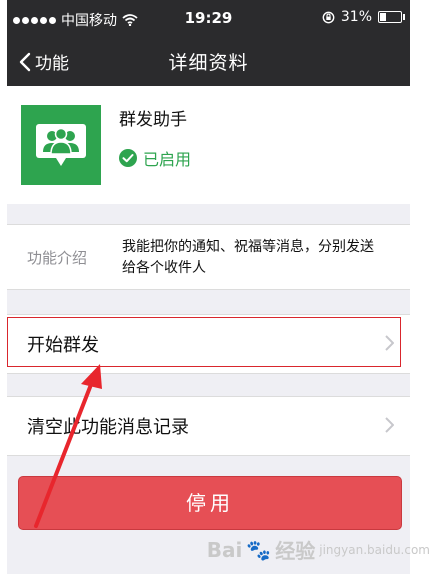 Image resolution: width=436 pixels, height=574 pixels. What do you see at coordinates (356, 17) in the screenshot?
I see `battery-percent: 31%` at bounding box center [356, 17].